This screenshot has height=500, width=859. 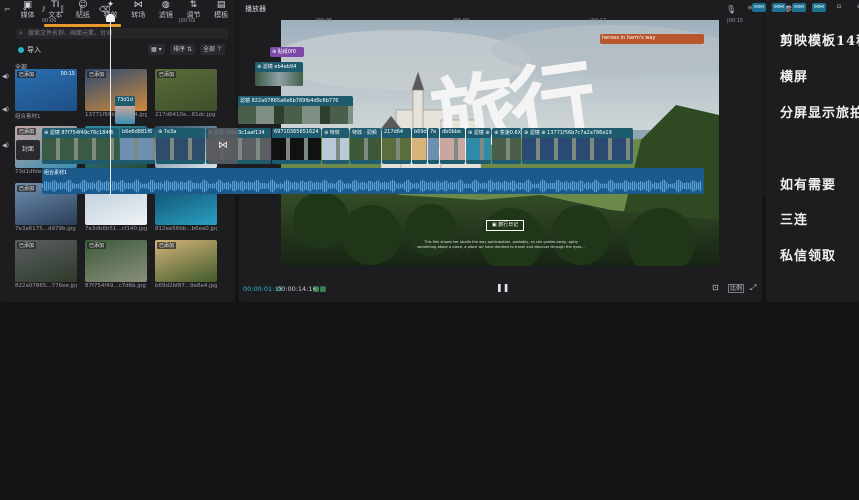 What do you see at coordinates (452, 146) in the screenshot?
I see `main-track-clip: db0bbe` at bounding box center [452, 146].